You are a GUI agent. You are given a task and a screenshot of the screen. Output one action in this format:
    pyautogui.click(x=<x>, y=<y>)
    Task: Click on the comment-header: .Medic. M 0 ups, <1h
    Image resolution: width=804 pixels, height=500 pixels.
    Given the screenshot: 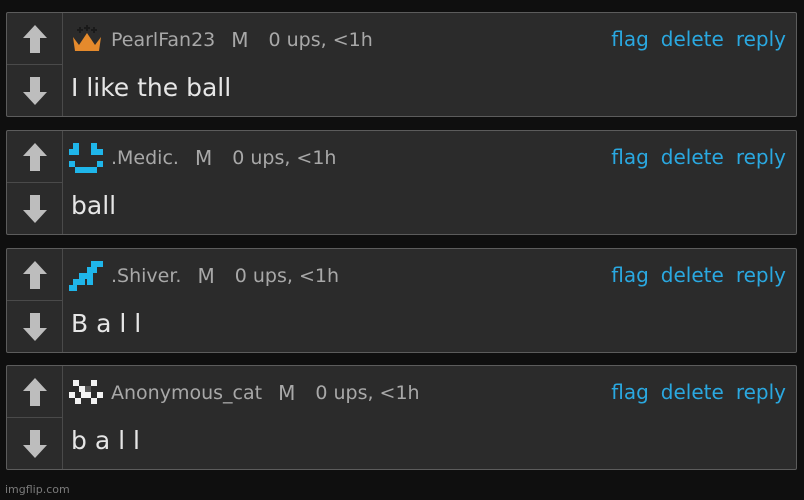 What is the action you would take?
    pyautogui.click(x=201, y=158)
    